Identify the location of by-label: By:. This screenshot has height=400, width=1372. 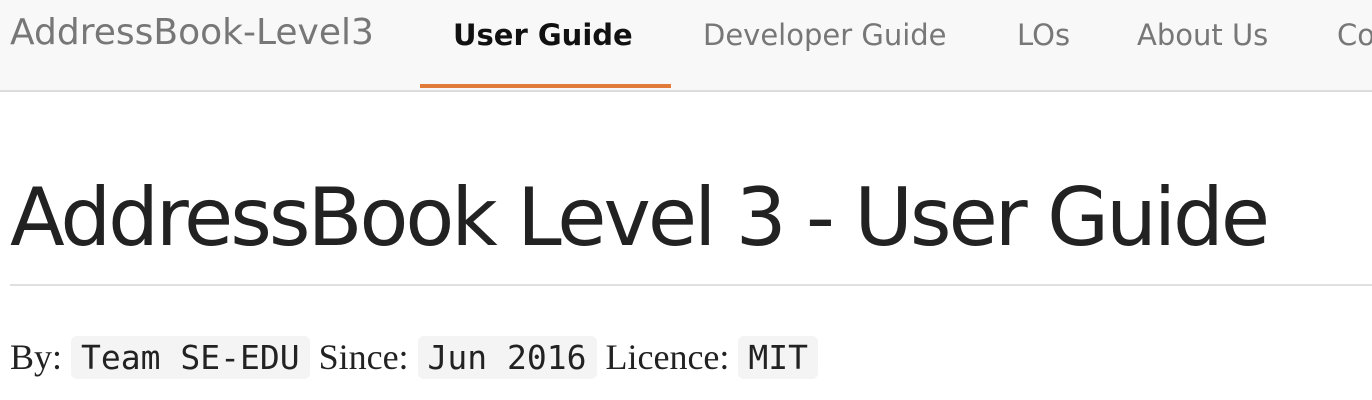
(36, 357).